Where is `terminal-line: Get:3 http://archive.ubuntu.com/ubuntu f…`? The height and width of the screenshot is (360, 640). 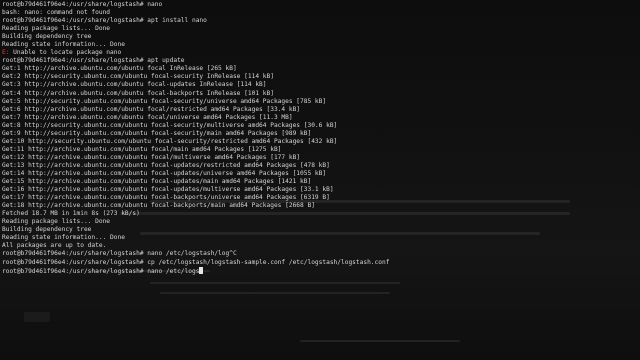
terminal-line: Get:3 http://archive.ubuntu.com/ubuntu f… is located at coordinates (134, 85).